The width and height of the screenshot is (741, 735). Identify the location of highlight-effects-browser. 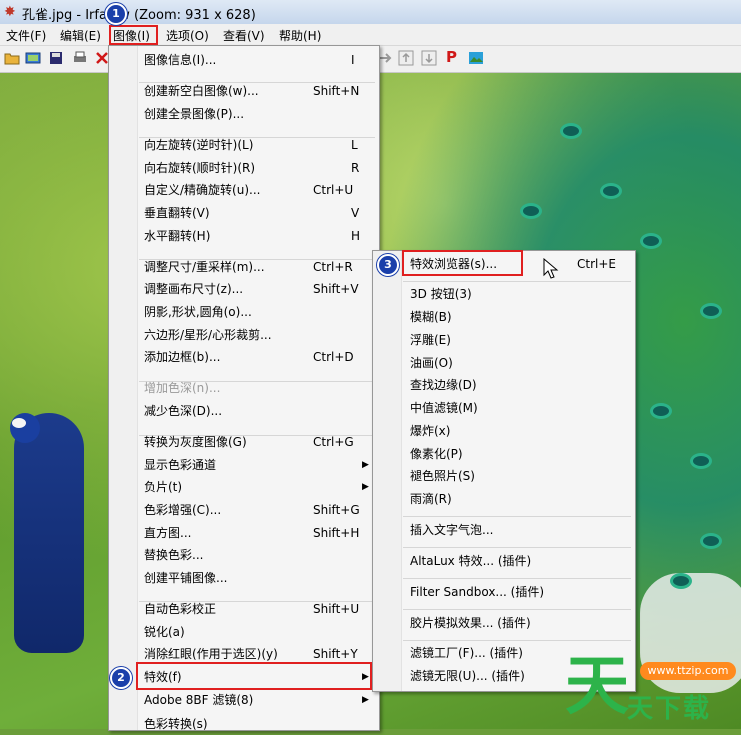
(462, 263).